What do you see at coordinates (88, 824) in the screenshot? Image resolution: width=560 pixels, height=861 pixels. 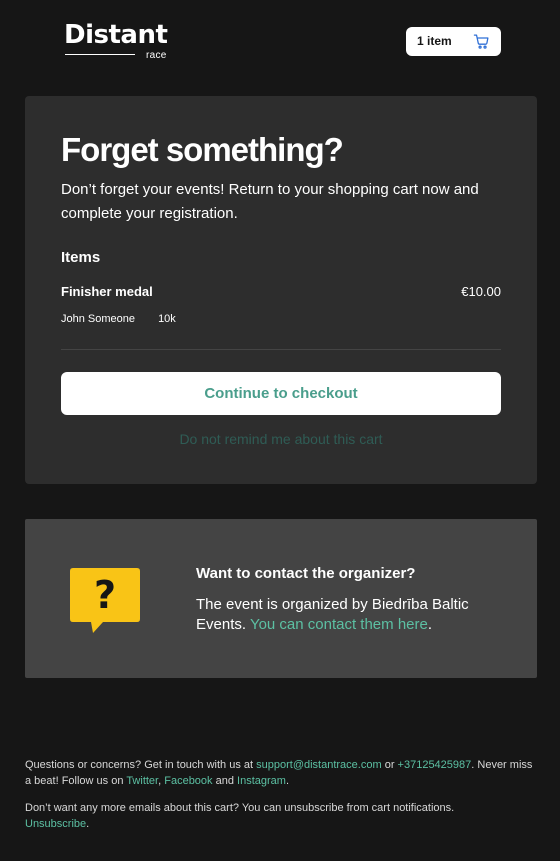 I see `footer-period-2: .` at bounding box center [88, 824].